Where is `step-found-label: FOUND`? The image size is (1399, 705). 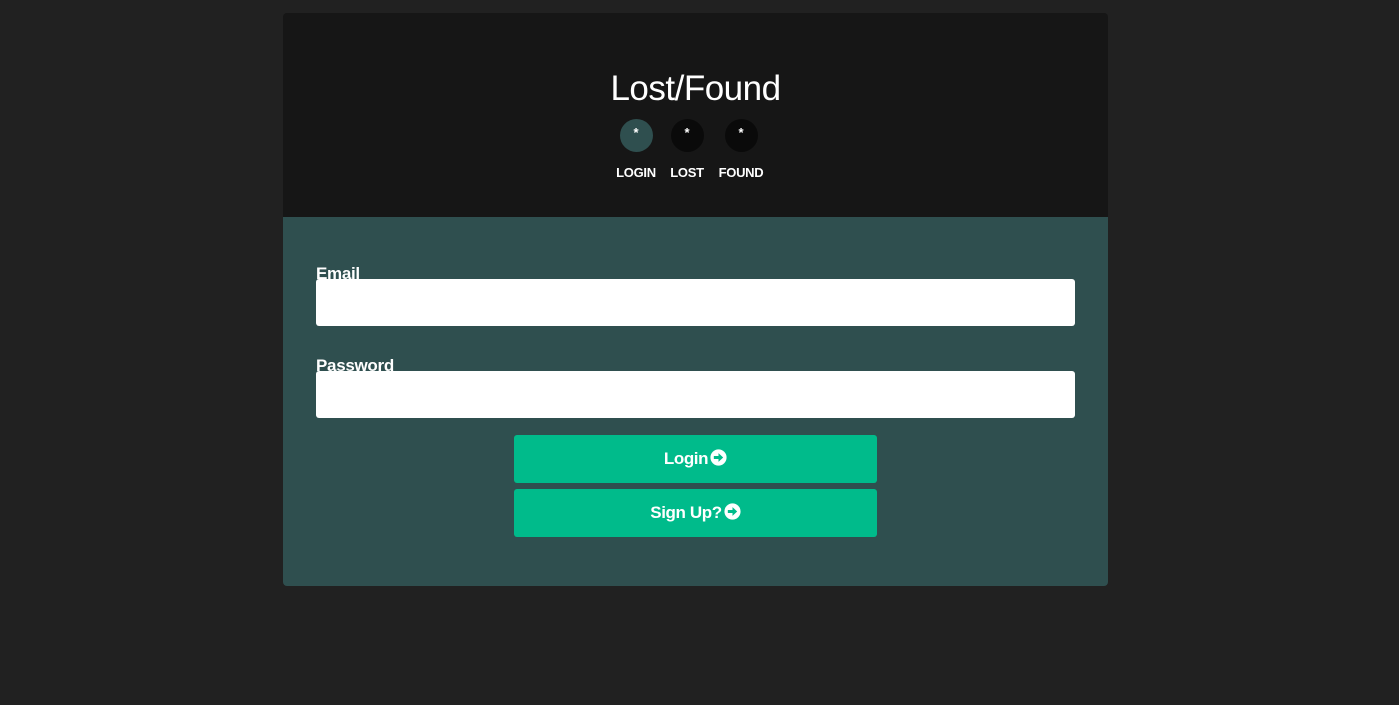 step-found-label: FOUND is located at coordinates (741, 172).